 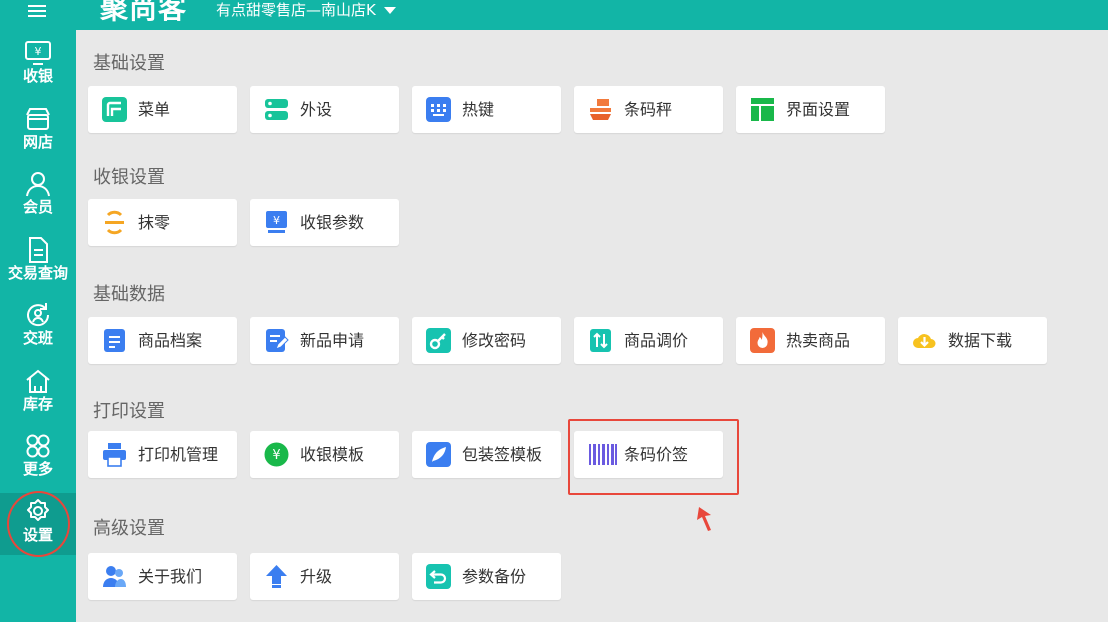 I want to click on pointer-arrow-icon, so click(x=704, y=519).